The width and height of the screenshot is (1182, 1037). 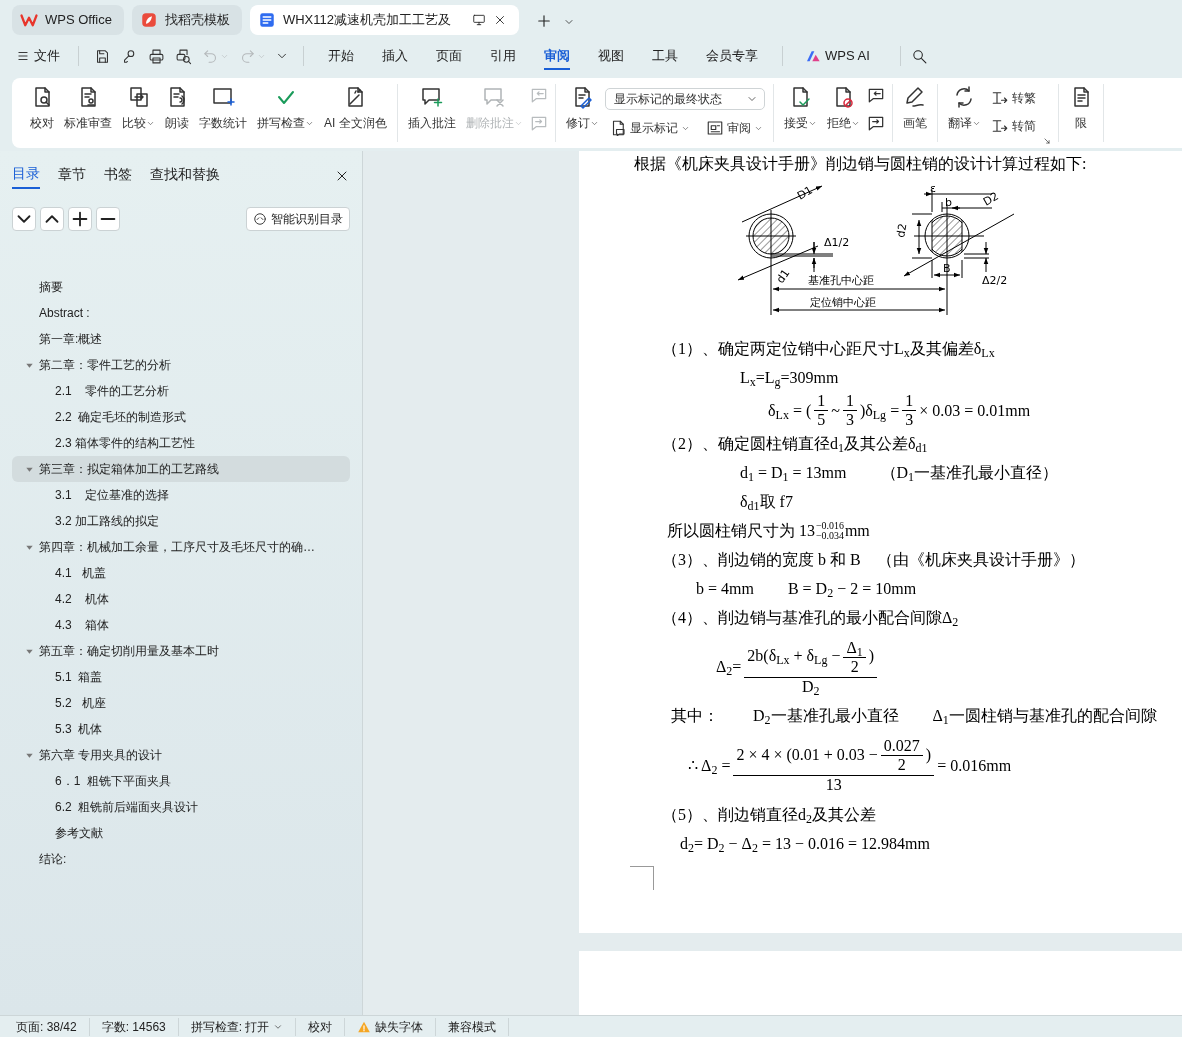 What do you see at coordinates (732, 56) in the screenshot?
I see `menu-tab: 会员专享` at bounding box center [732, 56].